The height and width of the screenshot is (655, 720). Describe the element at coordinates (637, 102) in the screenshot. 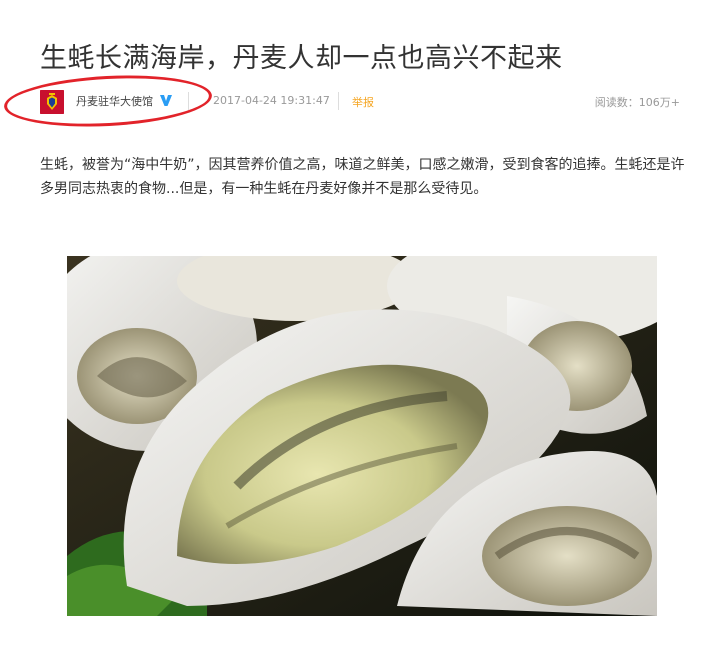

I see `read-count: 阅读数：106万+` at that location.